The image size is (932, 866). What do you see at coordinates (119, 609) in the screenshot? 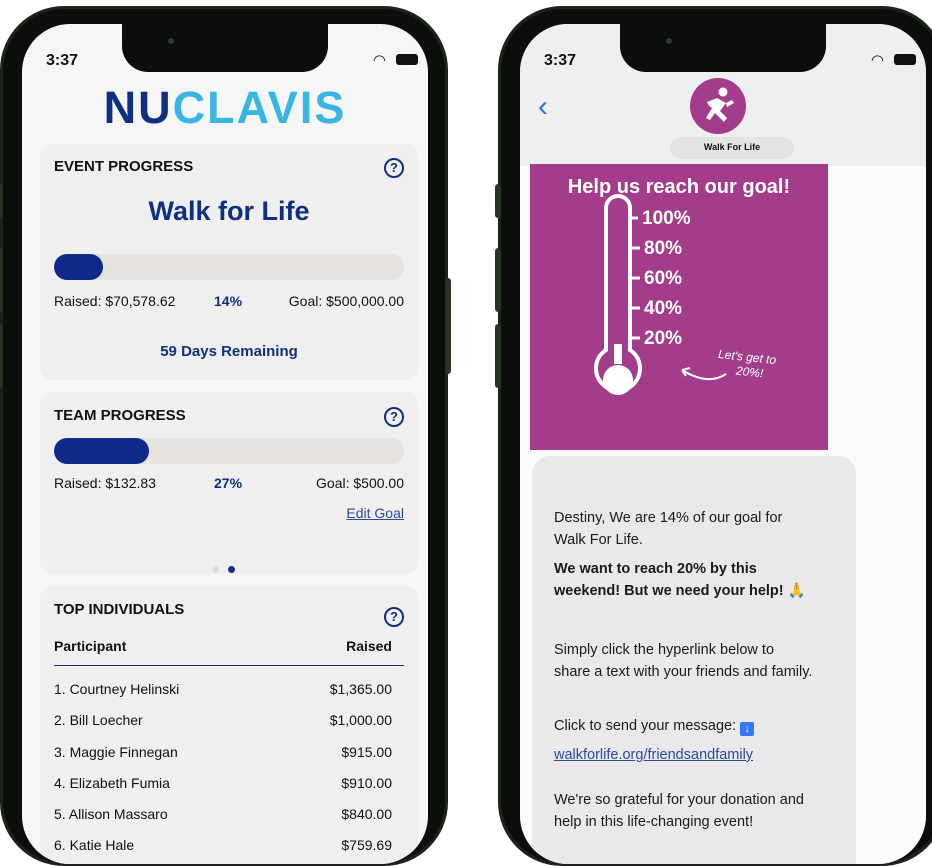
I see `top-individuals-title: TOP INDIVIDUALS` at bounding box center [119, 609].